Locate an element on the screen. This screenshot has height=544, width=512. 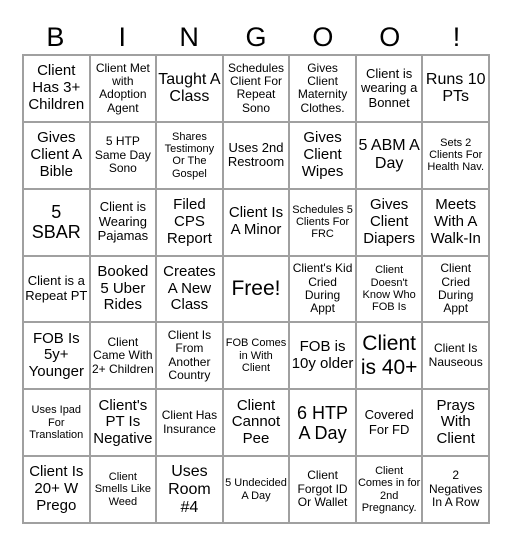
bingo-cell: Uses 2nd Restroom is located at coordinates (256, 155).